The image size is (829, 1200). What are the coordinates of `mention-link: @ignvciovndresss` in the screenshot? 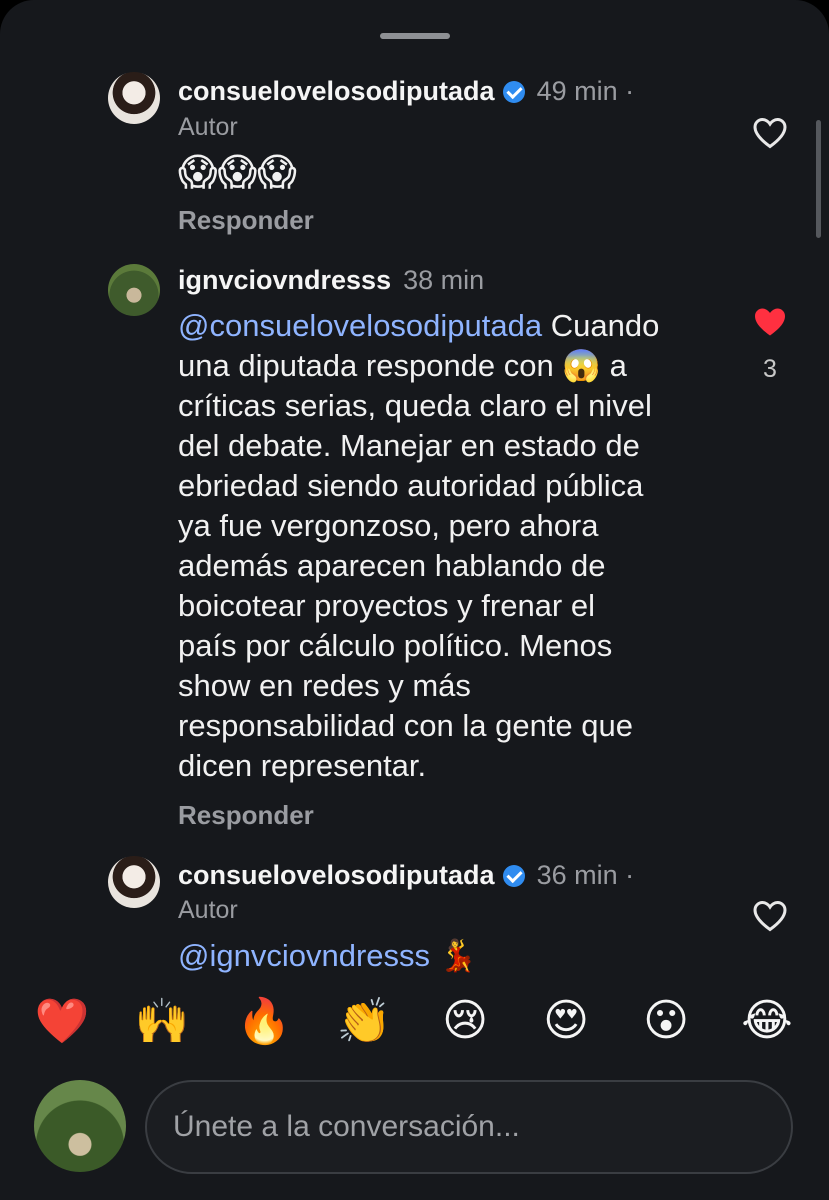 It's located at (304, 955).